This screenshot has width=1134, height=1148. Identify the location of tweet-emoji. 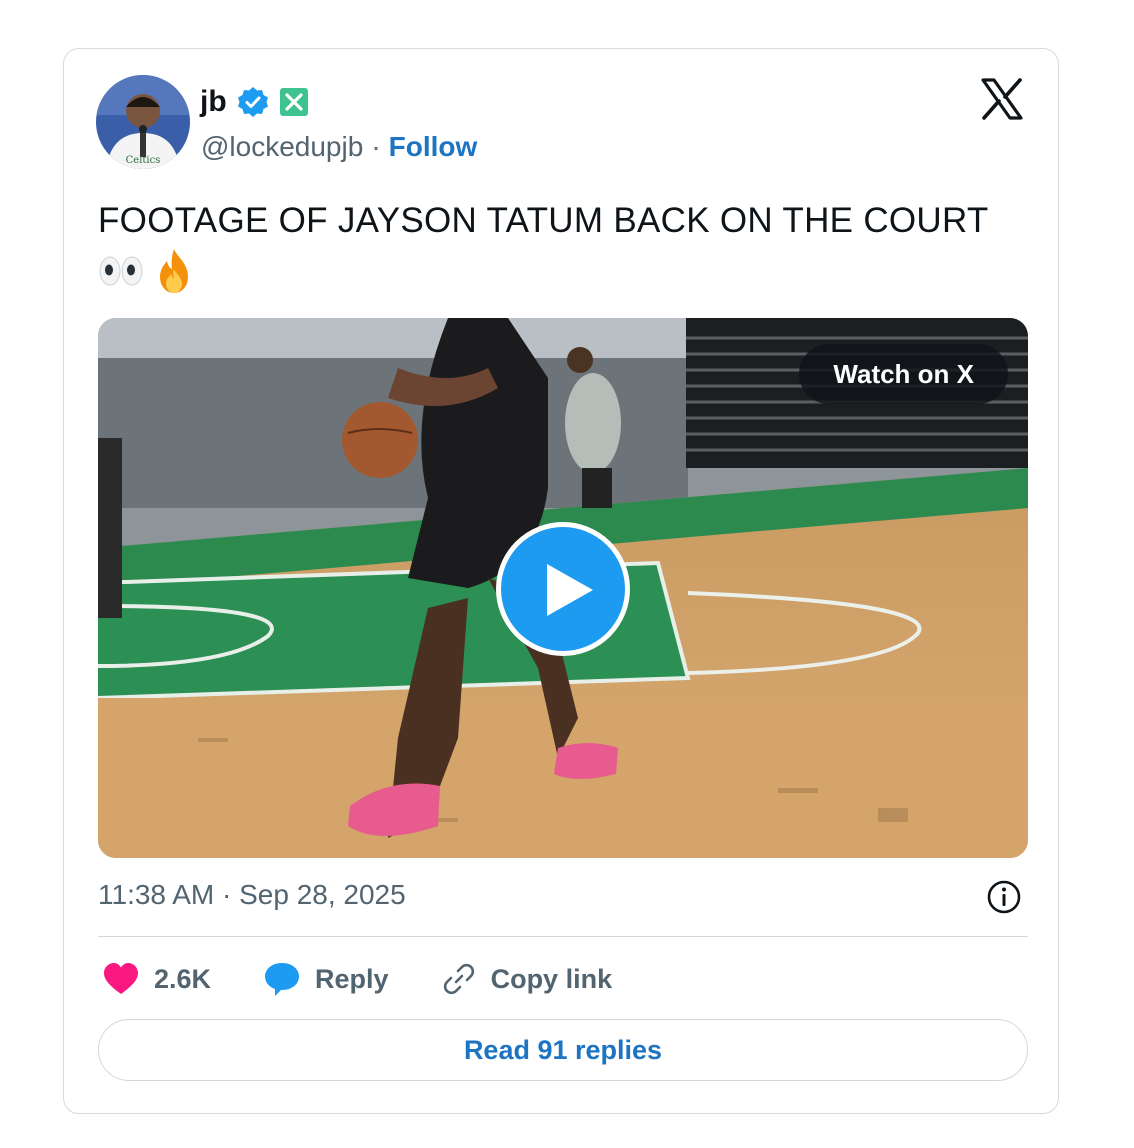
(563, 271).